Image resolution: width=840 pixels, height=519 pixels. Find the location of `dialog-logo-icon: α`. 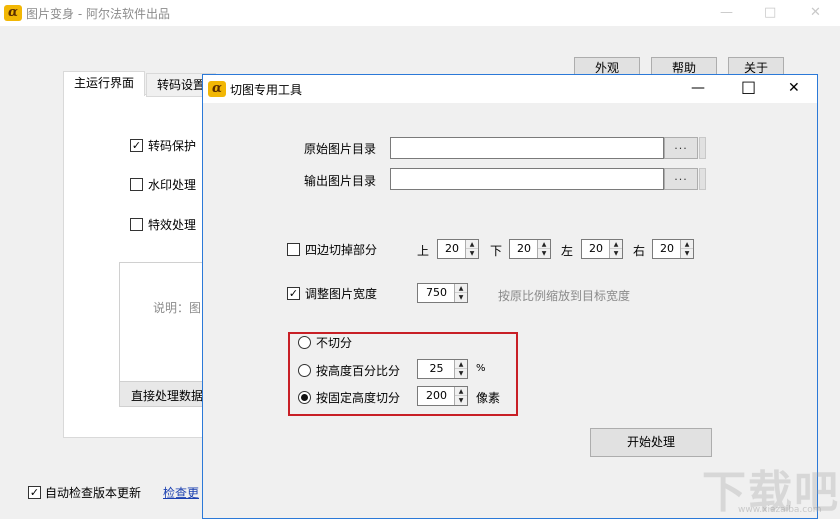

dialog-logo-icon: α is located at coordinates (217, 89).